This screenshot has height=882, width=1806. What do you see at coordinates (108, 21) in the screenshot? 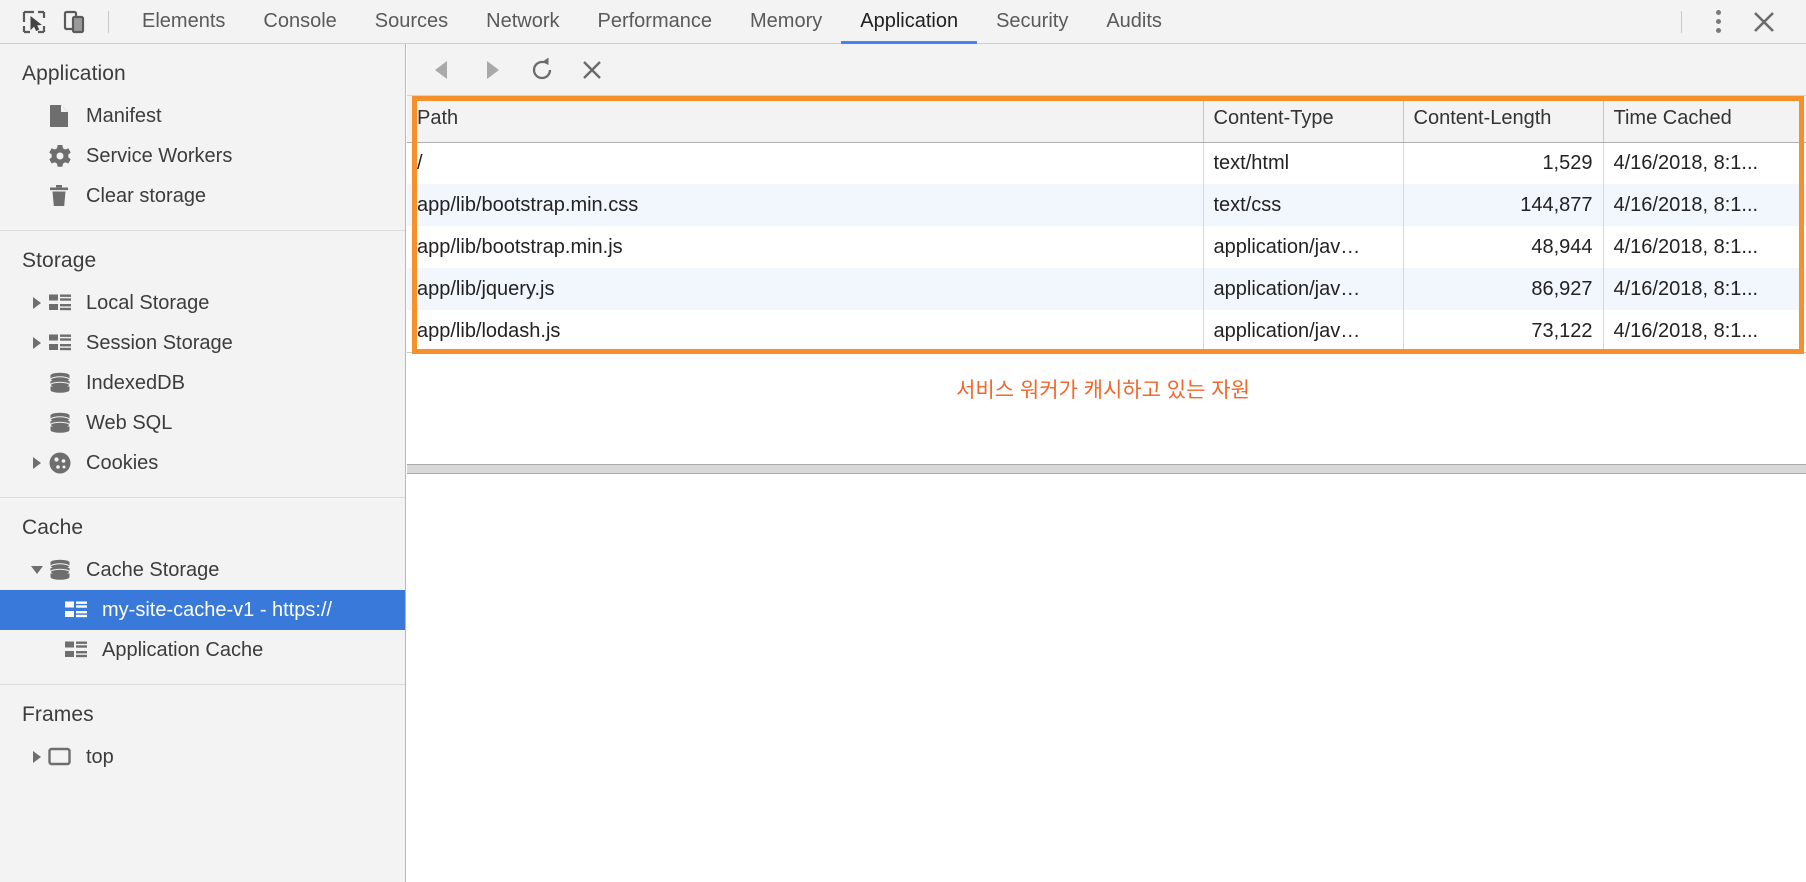
I see `toolbar-divider` at bounding box center [108, 21].